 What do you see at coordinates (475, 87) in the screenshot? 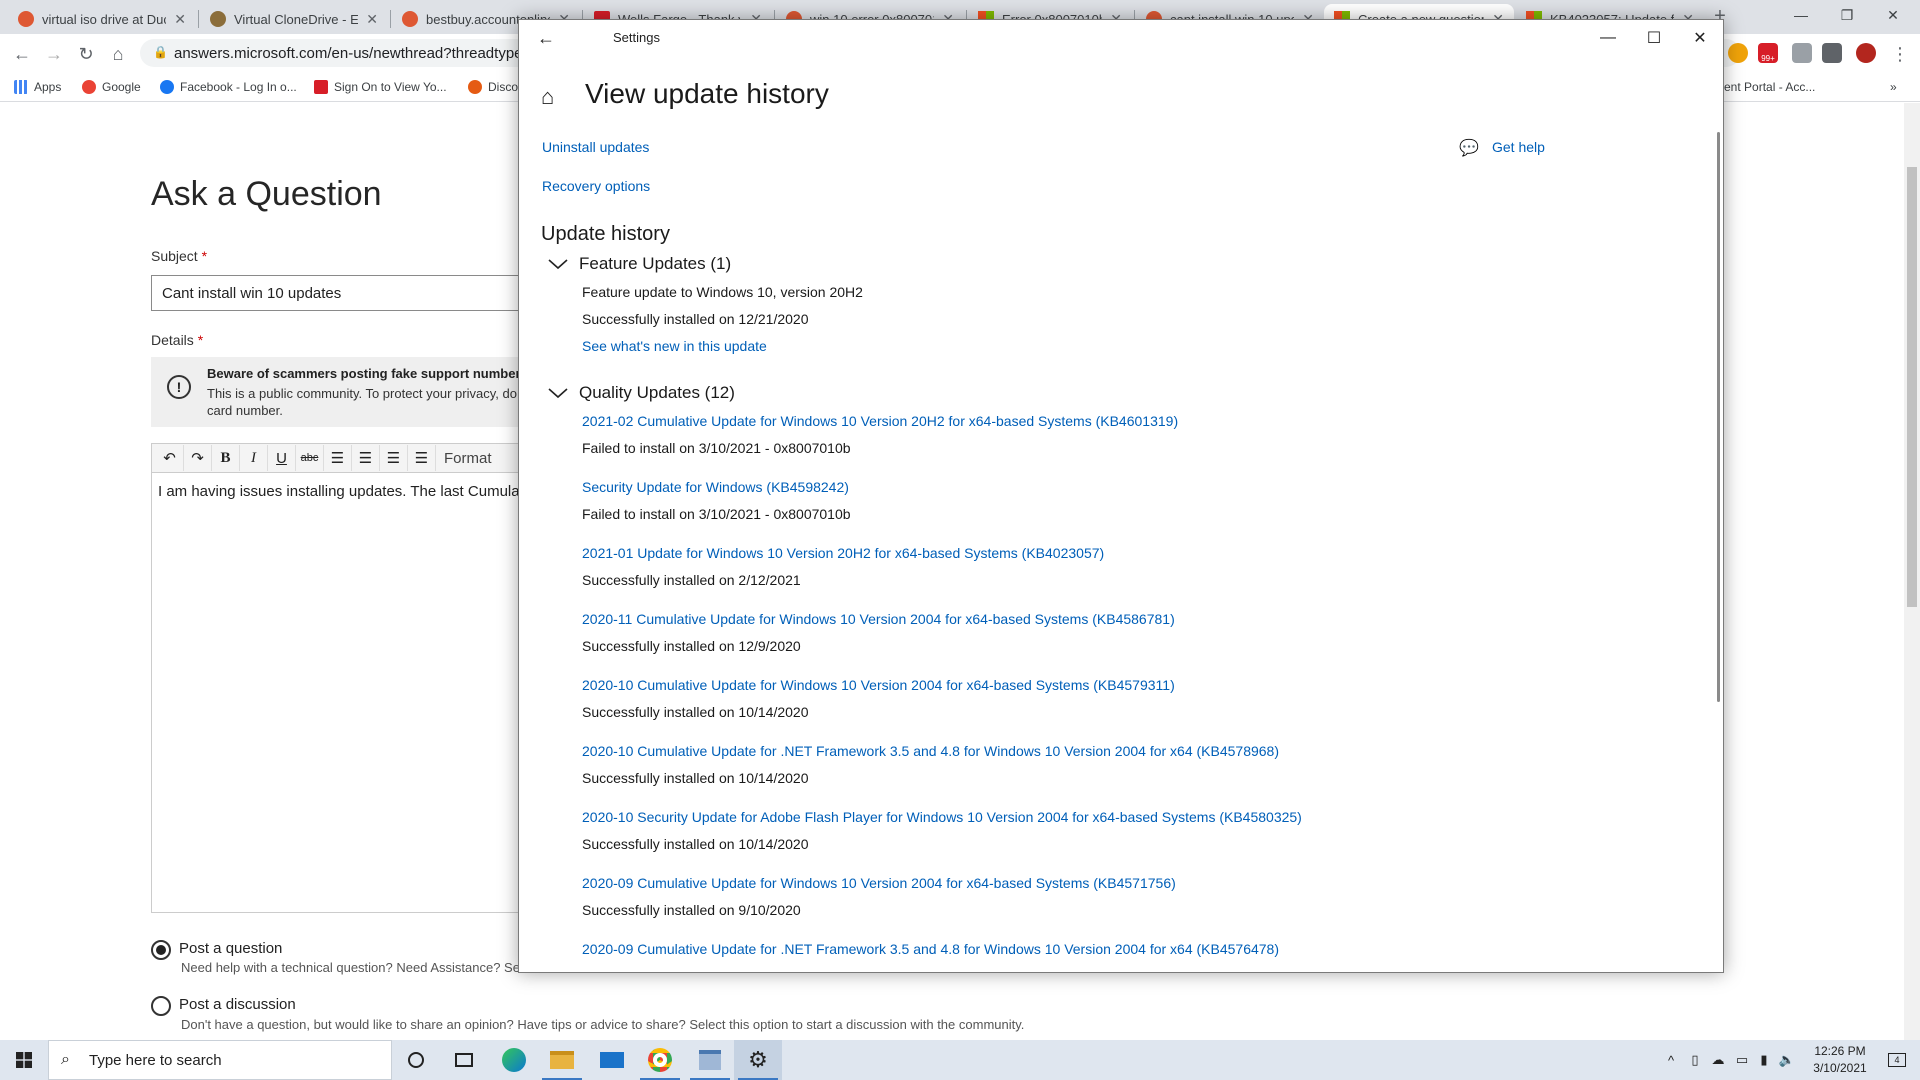
I see `discover-icon` at bounding box center [475, 87].